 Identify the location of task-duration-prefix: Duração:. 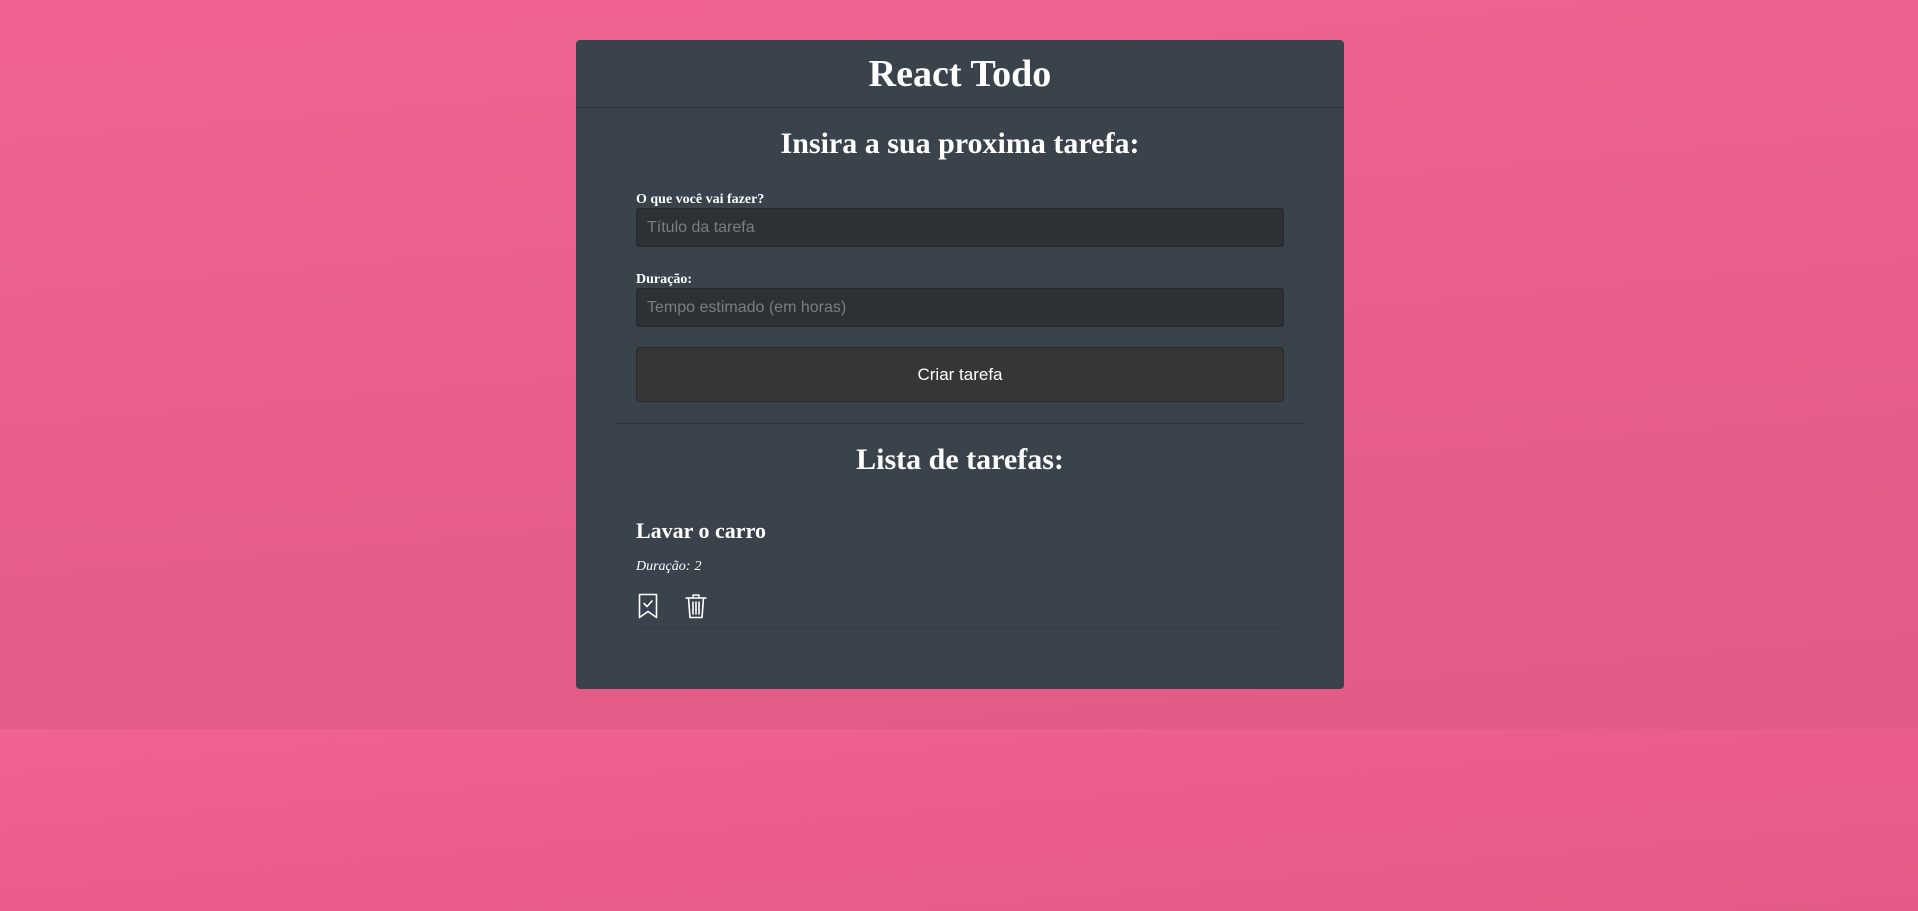
(663, 566).